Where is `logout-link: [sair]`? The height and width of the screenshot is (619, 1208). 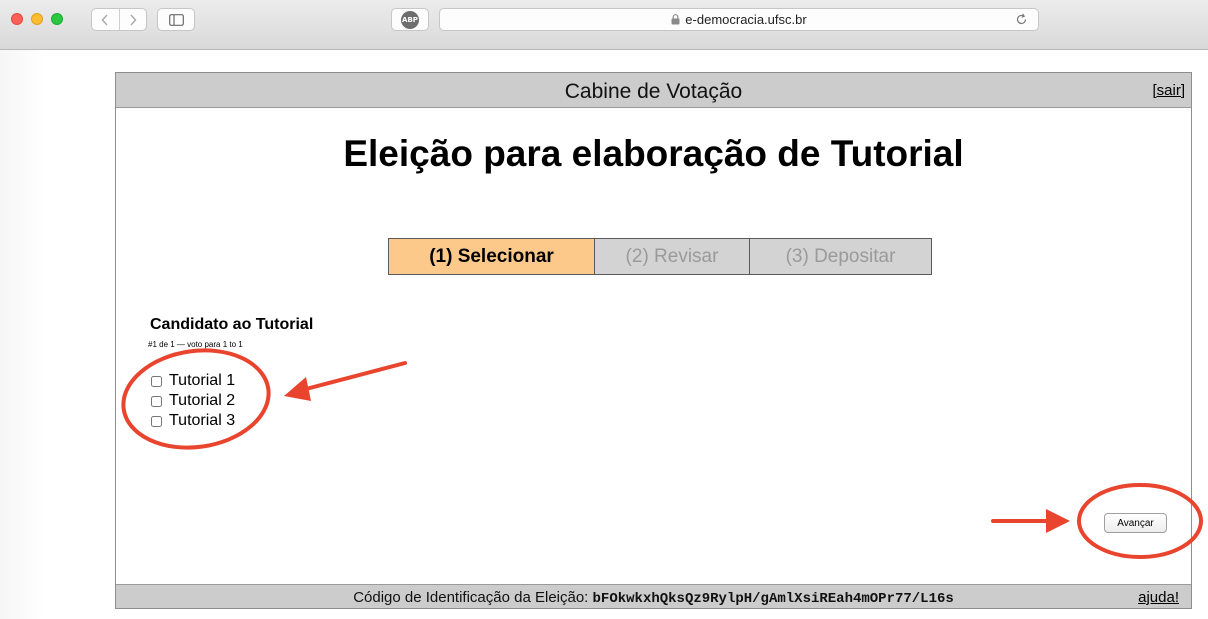
logout-link: [sair] is located at coordinates (1168, 90).